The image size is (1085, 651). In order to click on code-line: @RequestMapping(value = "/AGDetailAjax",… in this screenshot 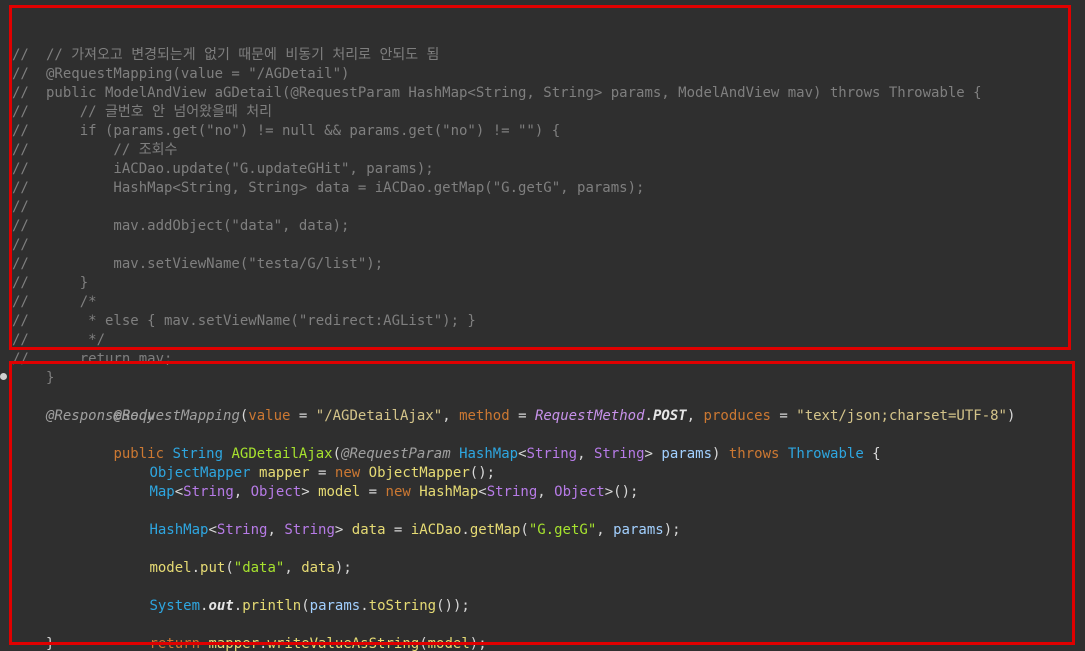, I will do `click(507, 396)`.